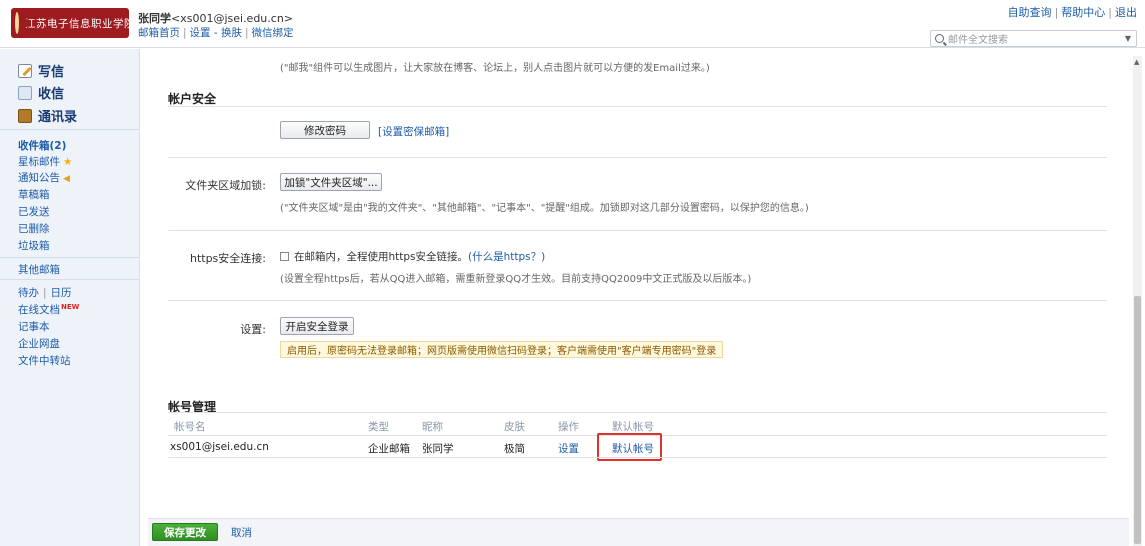  I want to click on sidebar-todo-calendar: 待办 | 日历, so click(45, 293).